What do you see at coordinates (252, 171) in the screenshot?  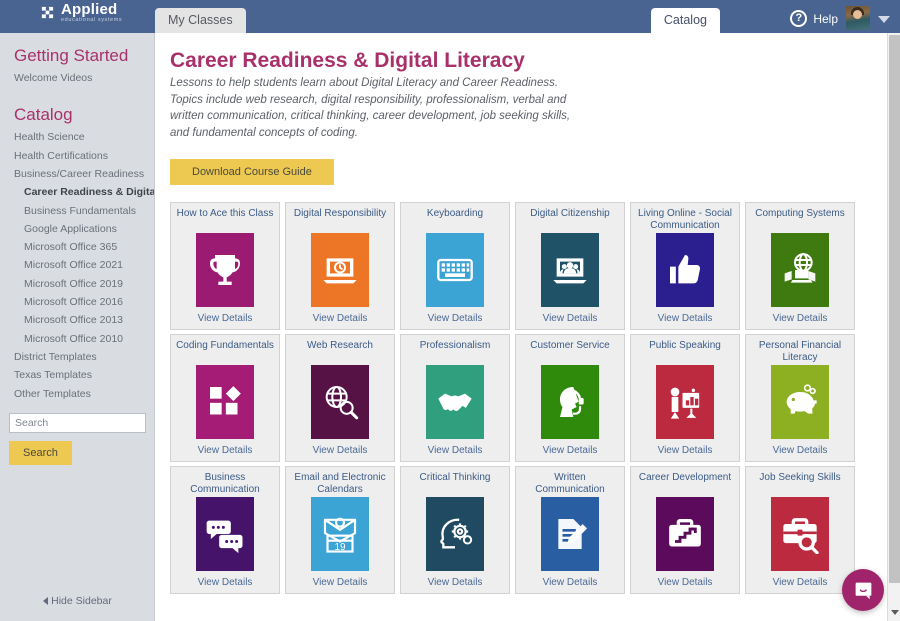 I see `download-course-guide-button: Download Course Guide` at bounding box center [252, 171].